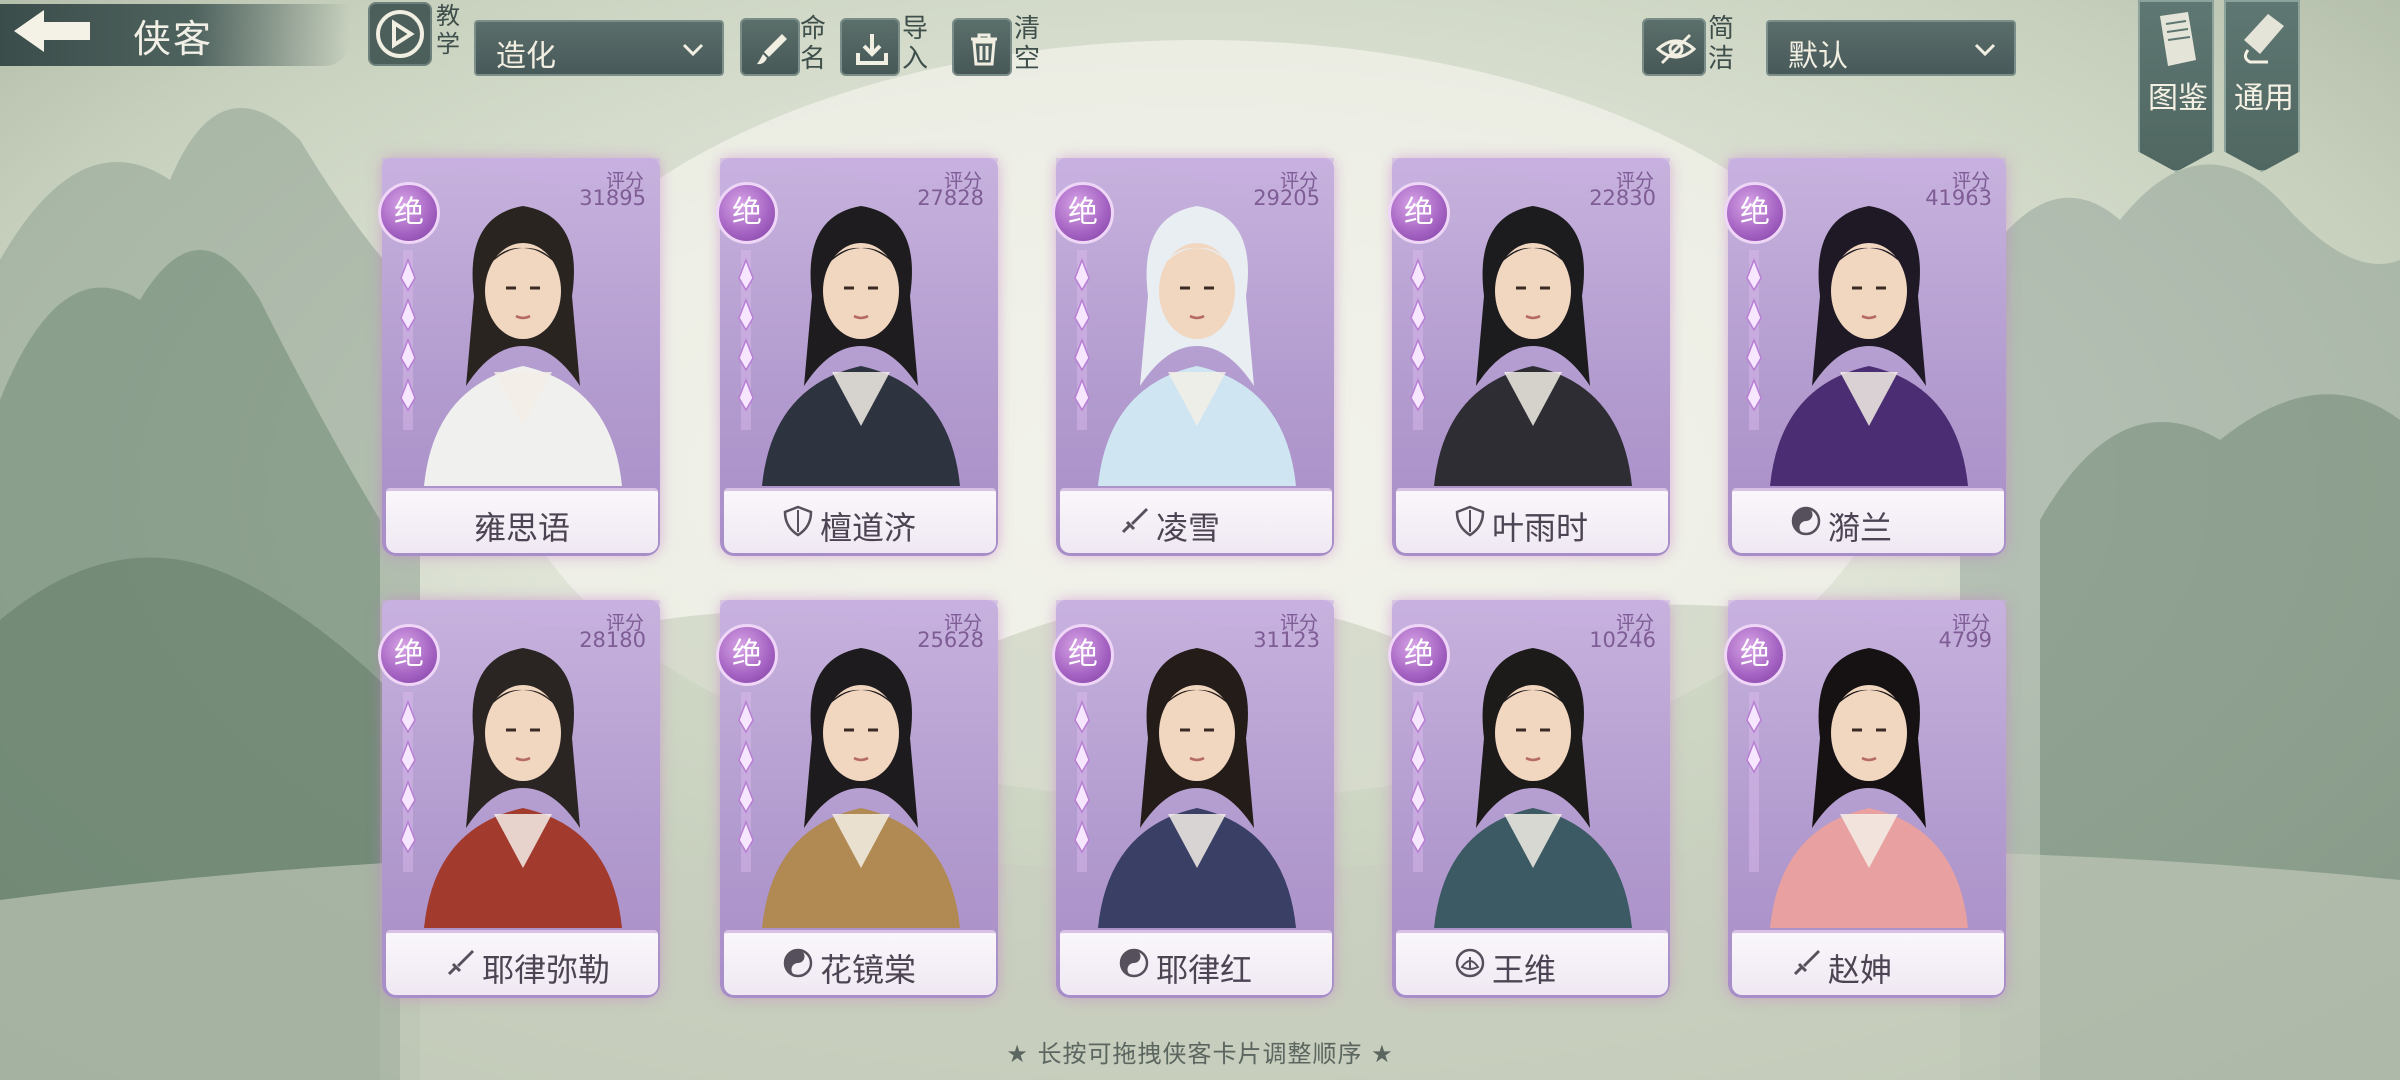 This screenshot has width=2400, height=1080. What do you see at coordinates (1985, 50) in the screenshot?
I see `chevron-down-icon` at bounding box center [1985, 50].